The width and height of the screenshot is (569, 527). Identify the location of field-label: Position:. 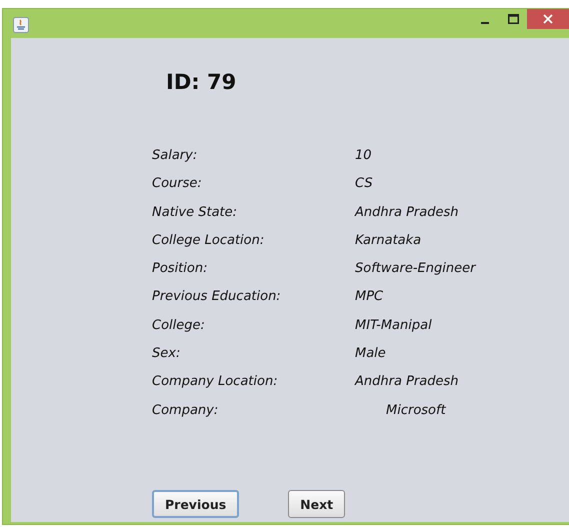
(180, 269).